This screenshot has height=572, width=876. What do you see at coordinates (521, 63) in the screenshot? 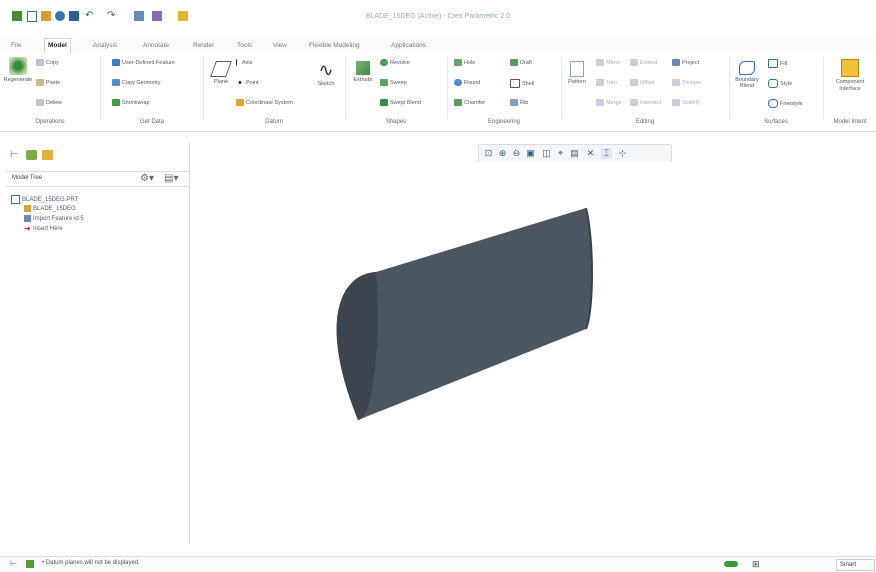
I see `draft-button: Draft` at bounding box center [521, 63].